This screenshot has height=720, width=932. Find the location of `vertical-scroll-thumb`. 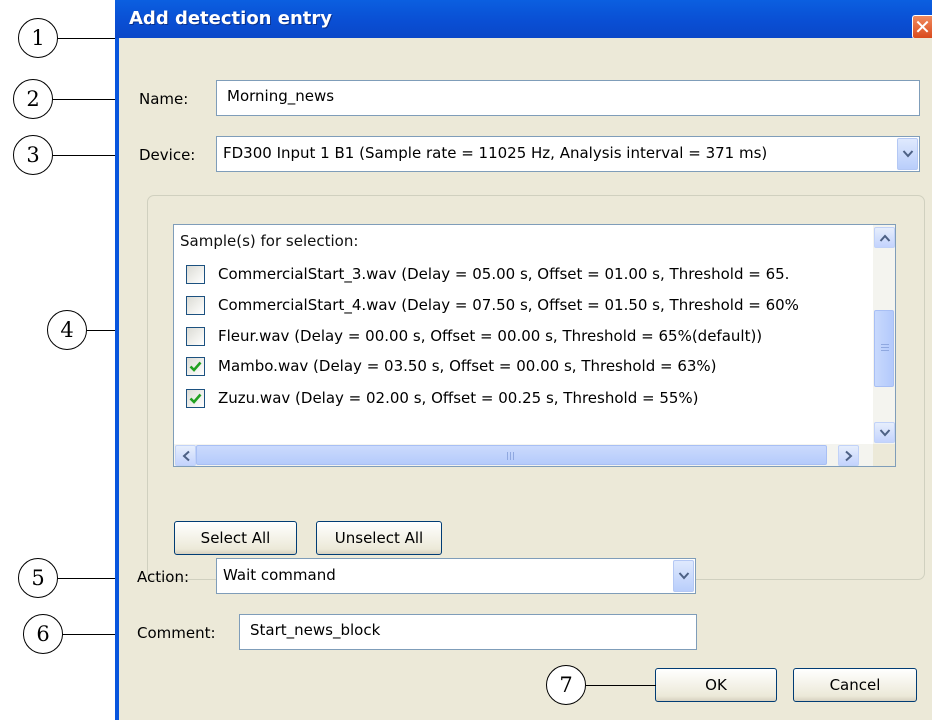

vertical-scroll-thumb is located at coordinates (884, 348).